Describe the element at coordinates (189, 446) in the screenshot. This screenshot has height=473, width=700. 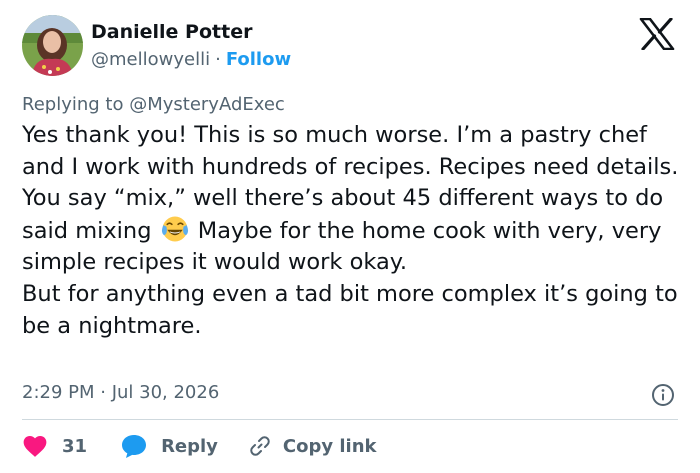
I see `reply-label: Reply` at that location.